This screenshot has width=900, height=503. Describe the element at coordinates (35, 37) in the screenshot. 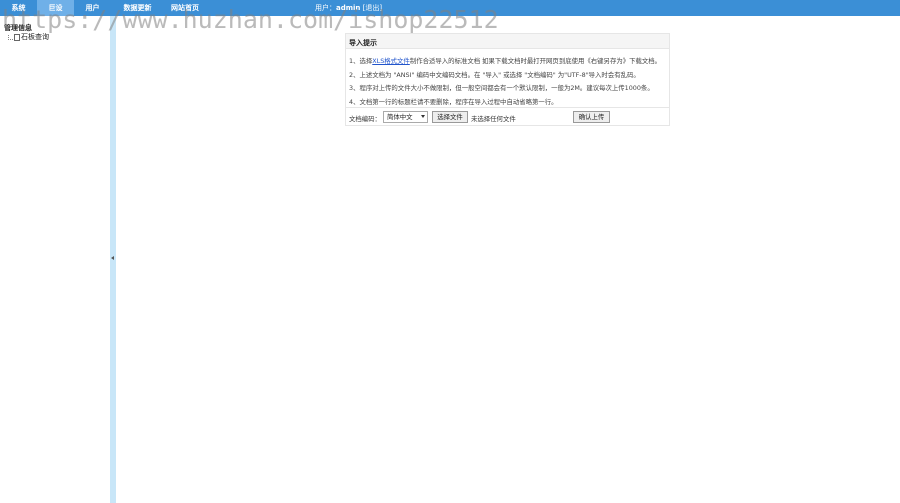

I see `sidebar-item-label: 石板查询` at that location.